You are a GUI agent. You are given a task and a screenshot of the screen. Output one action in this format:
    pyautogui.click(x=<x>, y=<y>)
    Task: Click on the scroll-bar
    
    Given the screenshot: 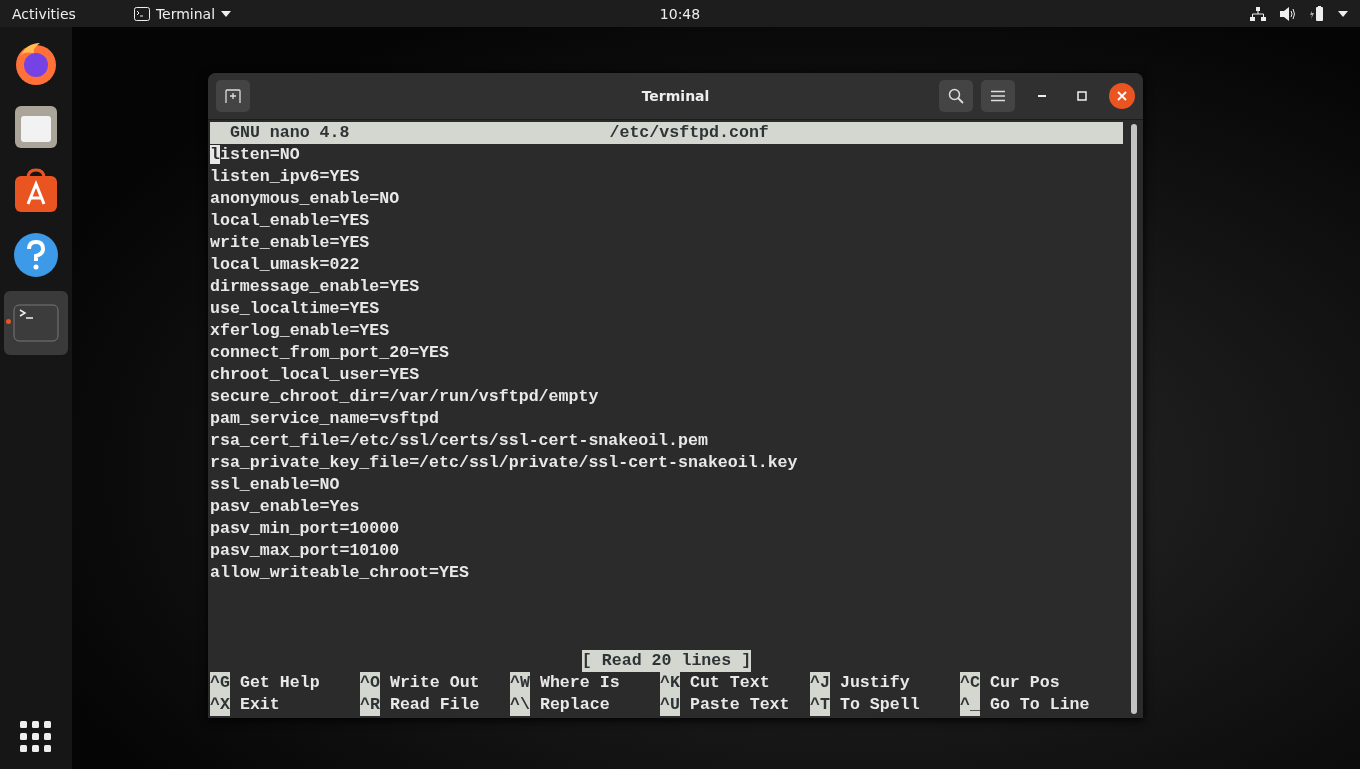 What is the action you would take?
    pyautogui.click(x=1134, y=419)
    